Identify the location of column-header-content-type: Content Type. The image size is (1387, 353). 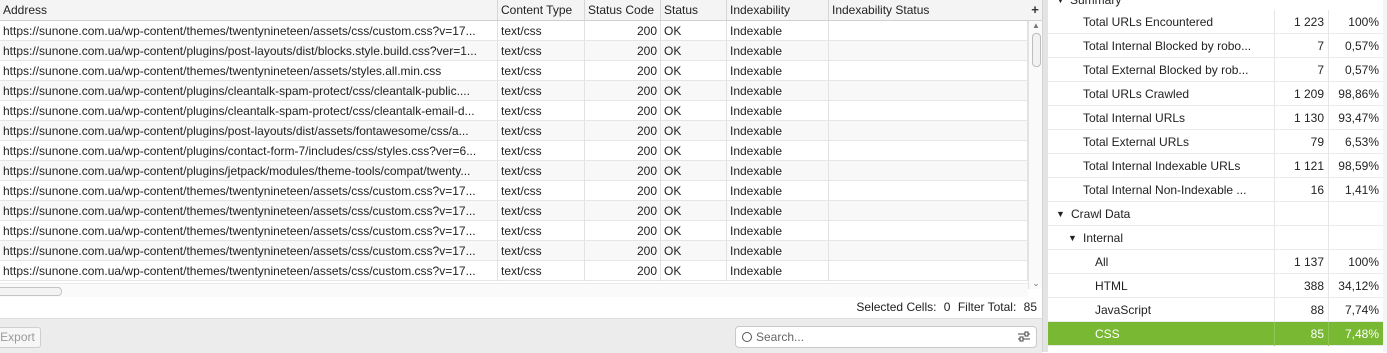
(541, 10).